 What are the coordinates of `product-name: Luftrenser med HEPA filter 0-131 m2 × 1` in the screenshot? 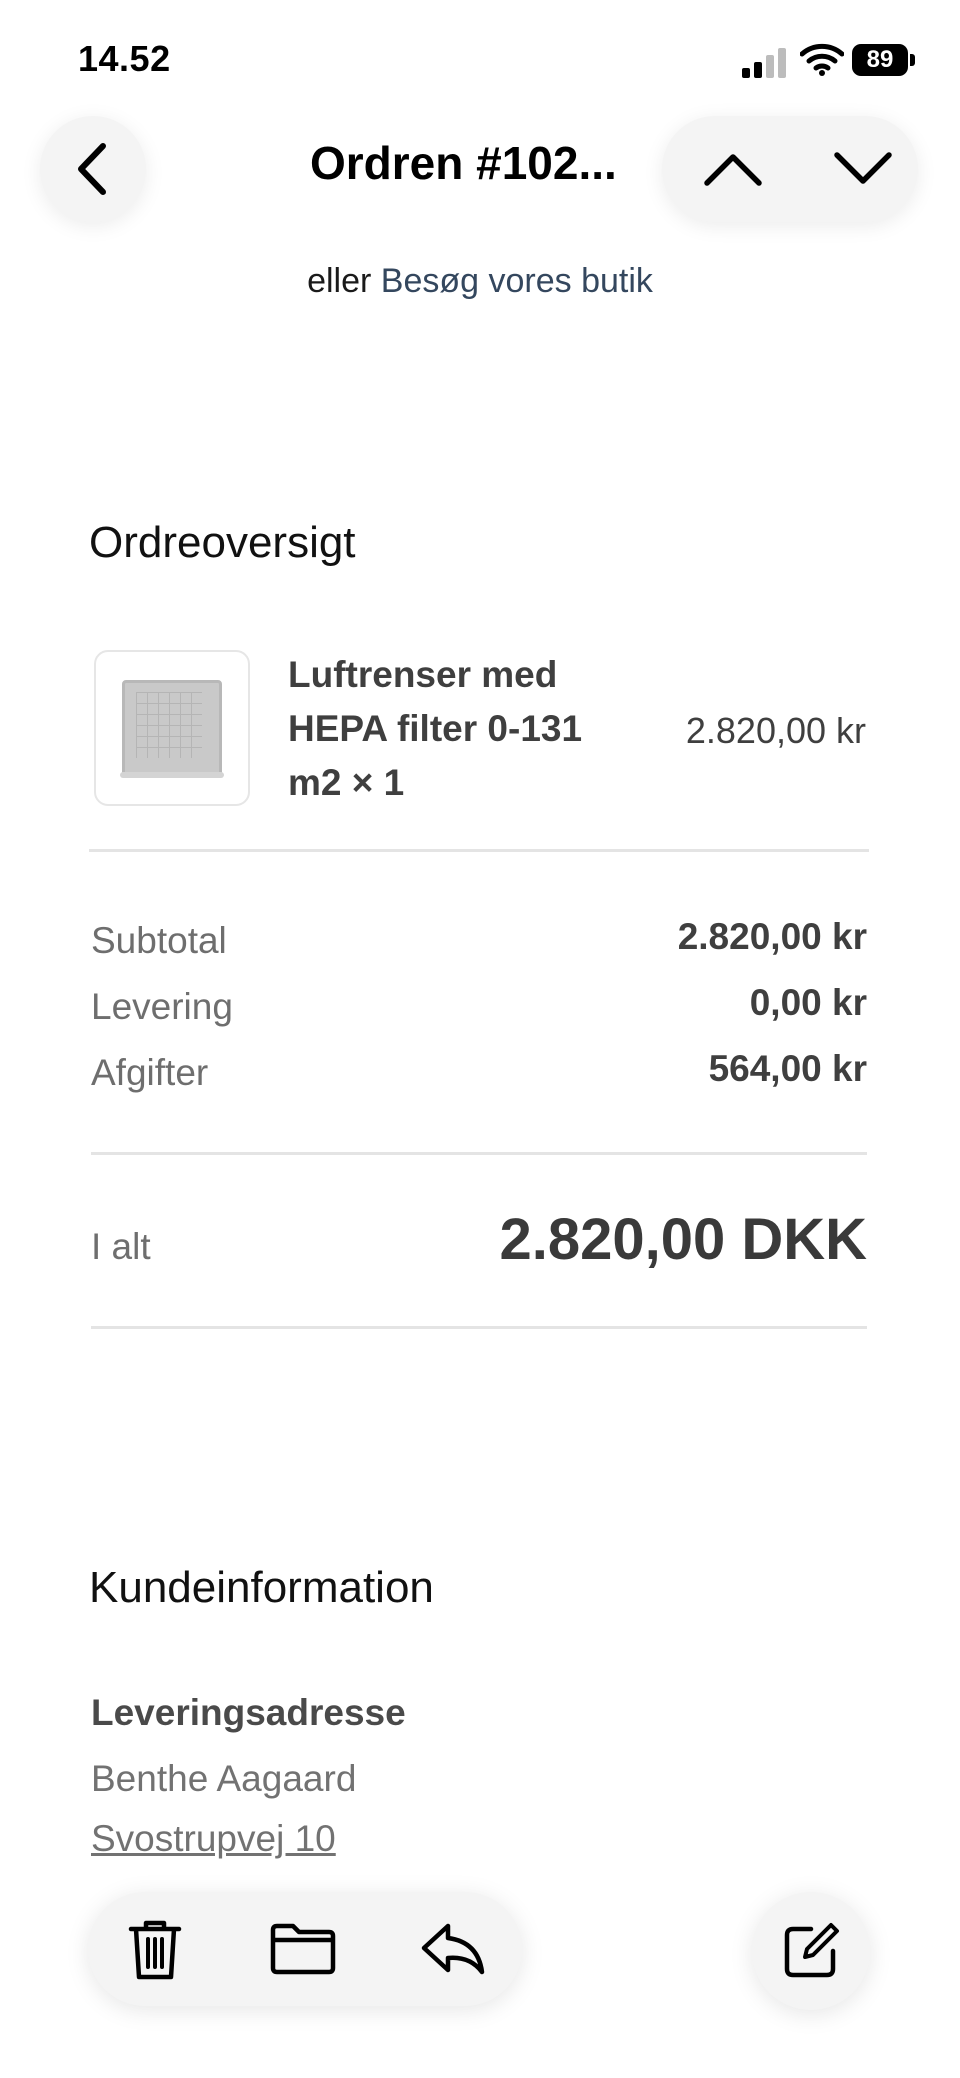 It's located at (435, 728).